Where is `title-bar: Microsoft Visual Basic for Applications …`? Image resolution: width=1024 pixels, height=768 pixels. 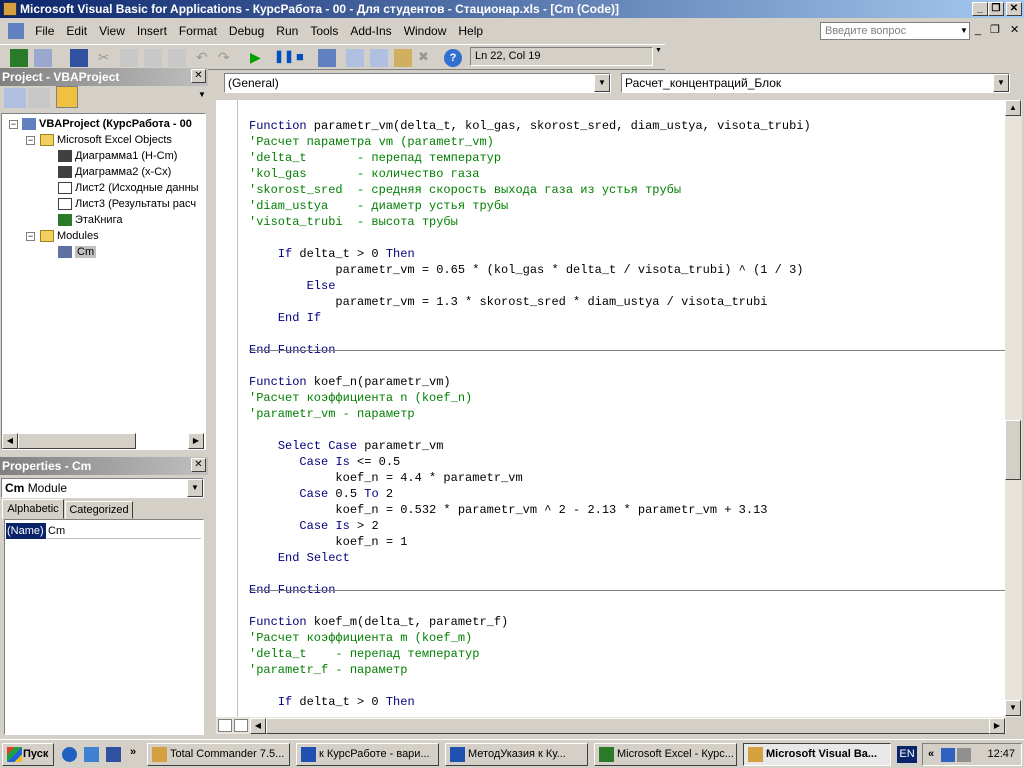 title-bar: Microsoft Visual Basic for Applications … is located at coordinates (512, 9).